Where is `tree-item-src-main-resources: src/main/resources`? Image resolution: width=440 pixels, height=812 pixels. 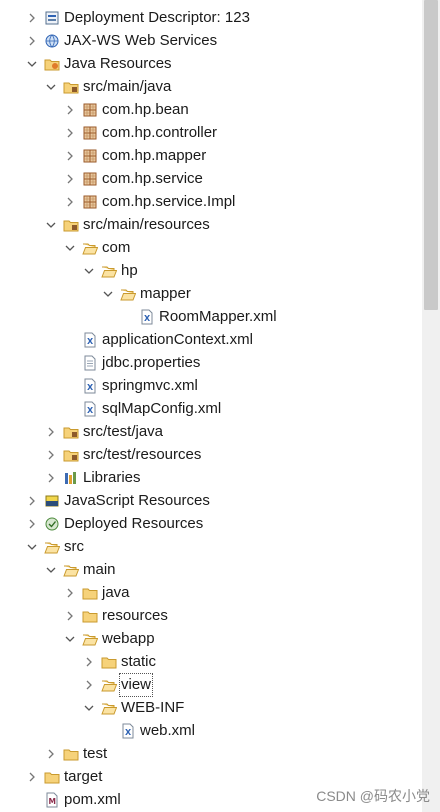
tree-item-src-main-resources: src/main/resources is located at coordinates (220, 224).